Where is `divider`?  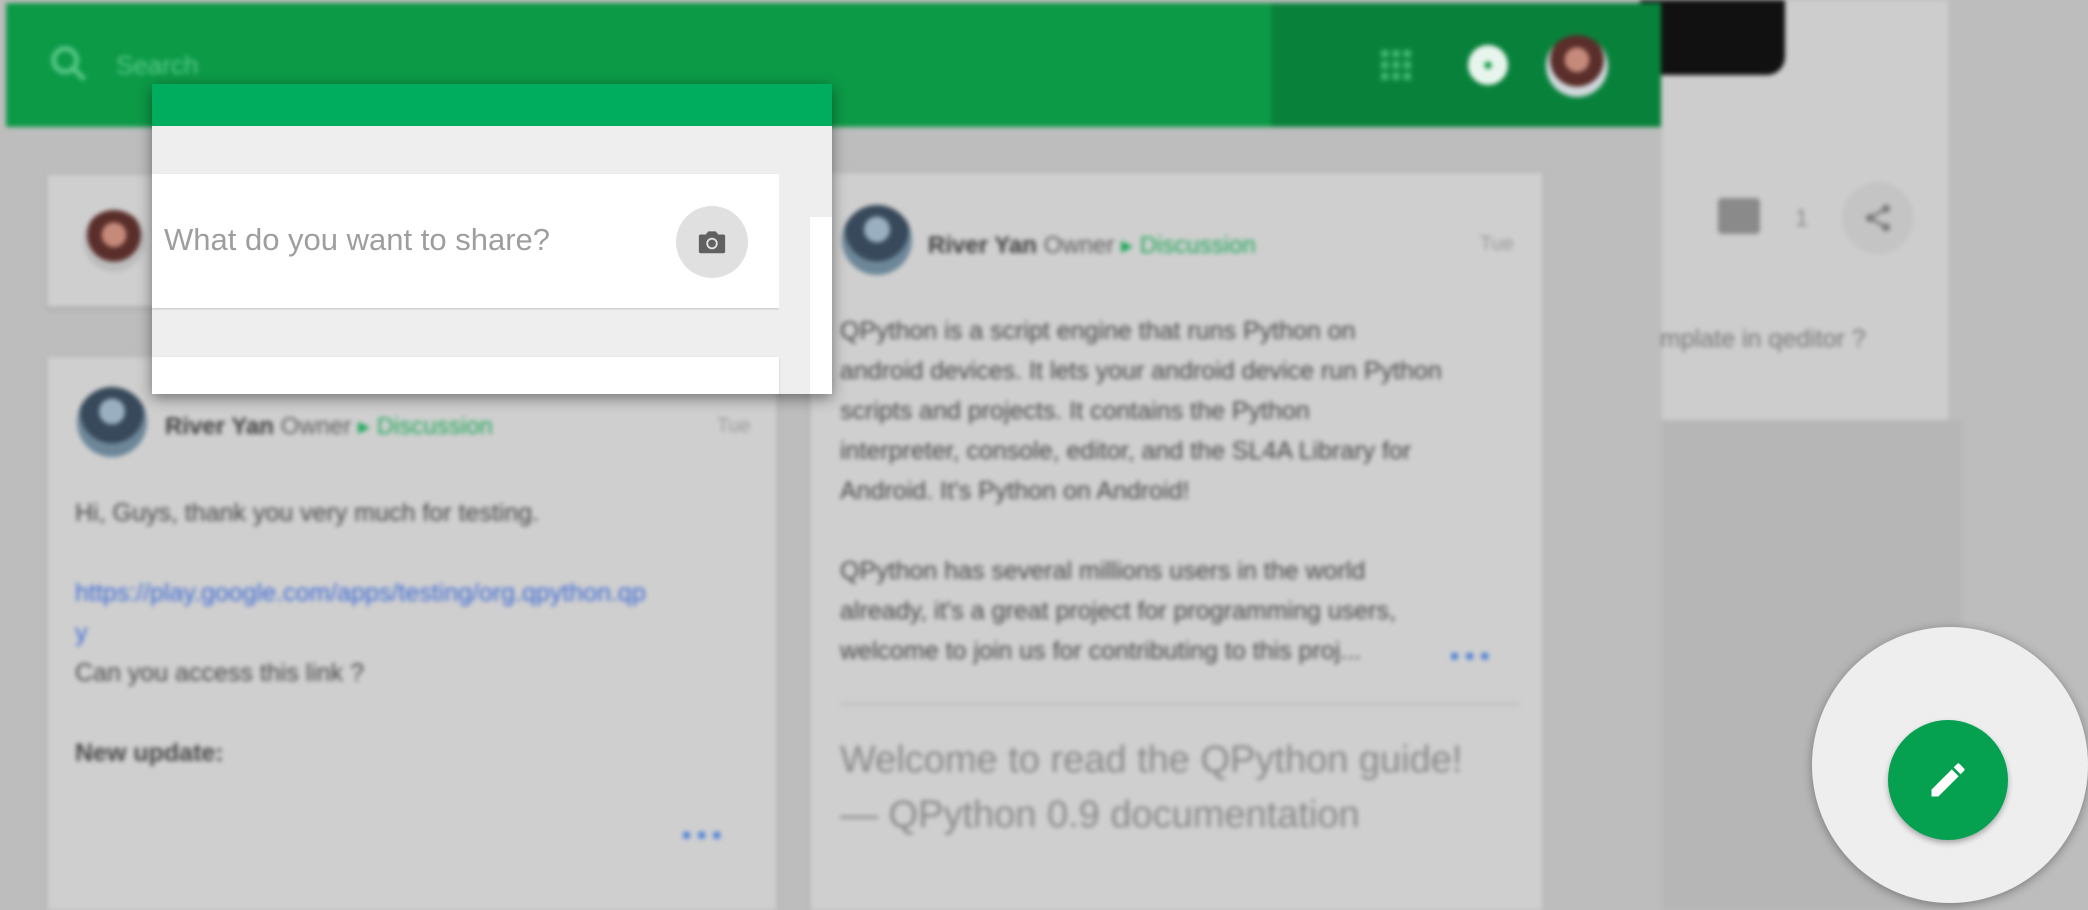 divider is located at coordinates (1180, 704).